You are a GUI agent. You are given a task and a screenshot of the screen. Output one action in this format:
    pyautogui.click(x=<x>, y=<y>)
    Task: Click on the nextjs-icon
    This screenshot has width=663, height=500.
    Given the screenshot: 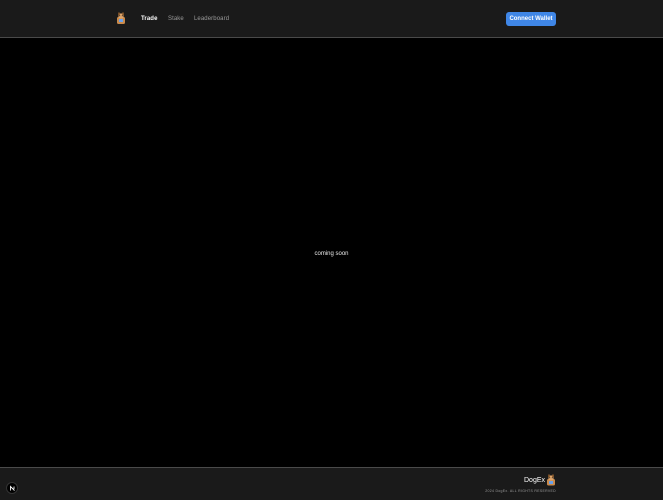 What is the action you would take?
    pyautogui.click(x=12, y=487)
    